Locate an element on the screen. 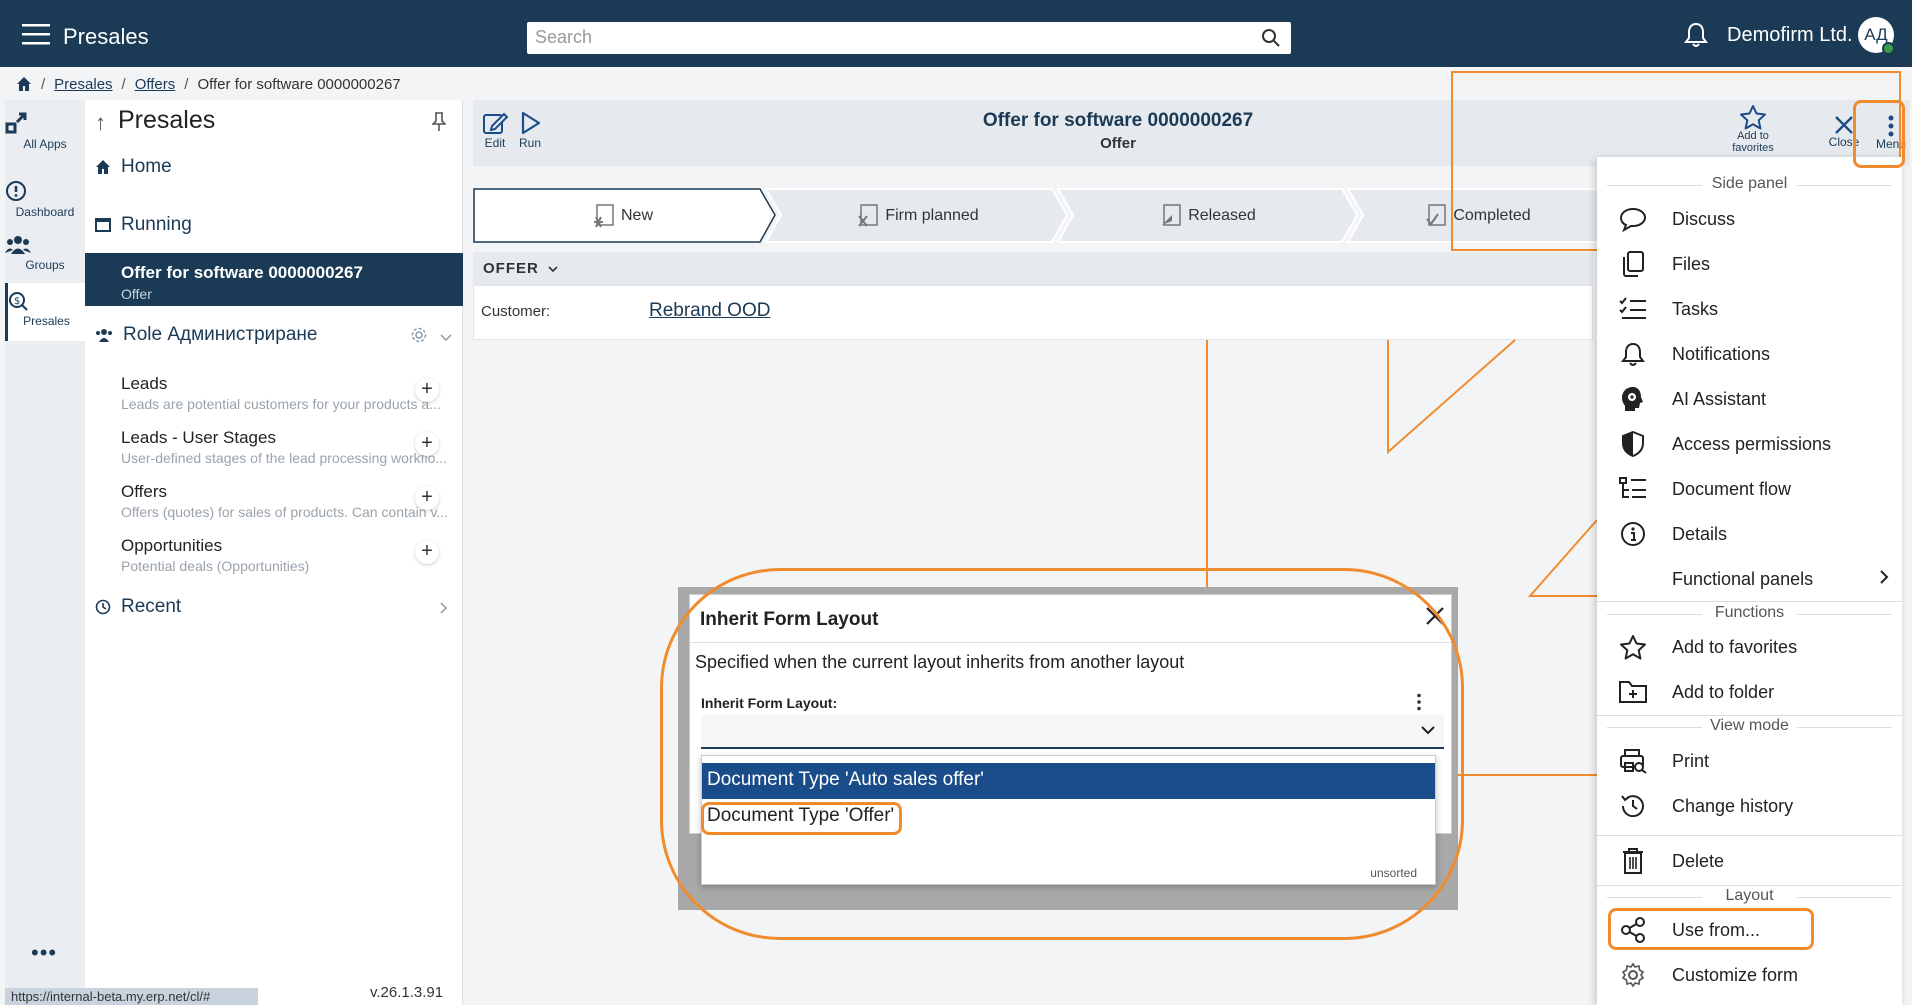 The image size is (1912, 1005). nav-recent-label: Recent is located at coordinates (151, 606).